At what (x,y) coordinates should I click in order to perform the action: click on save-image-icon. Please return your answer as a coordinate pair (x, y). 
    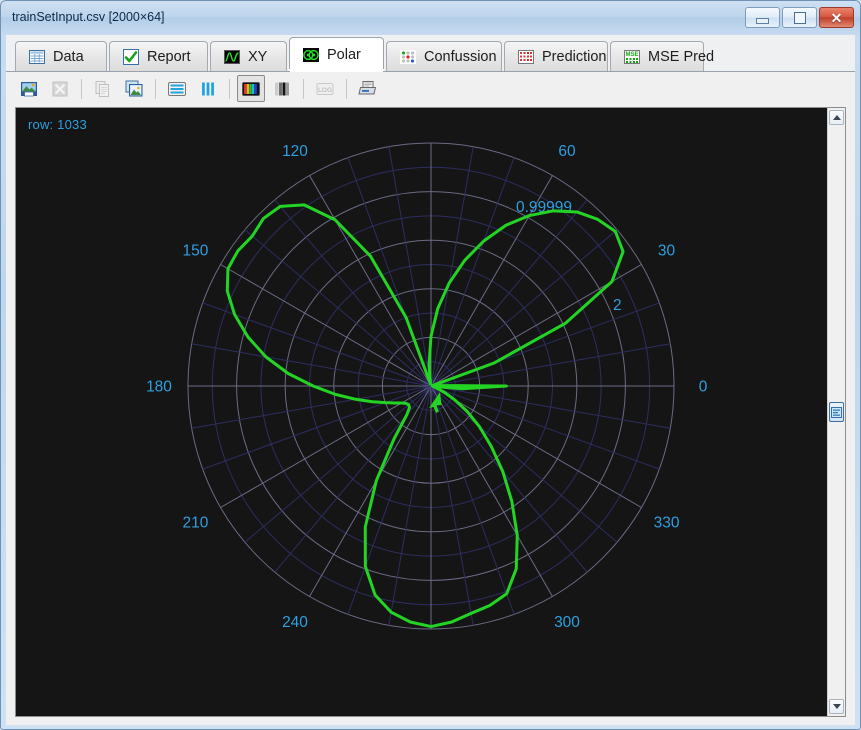
    Looking at the image, I should click on (29, 88).